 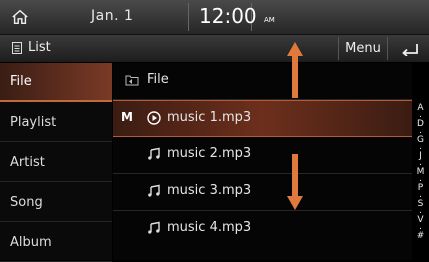 I want to click on clock-ampm: AM, so click(x=269, y=20).